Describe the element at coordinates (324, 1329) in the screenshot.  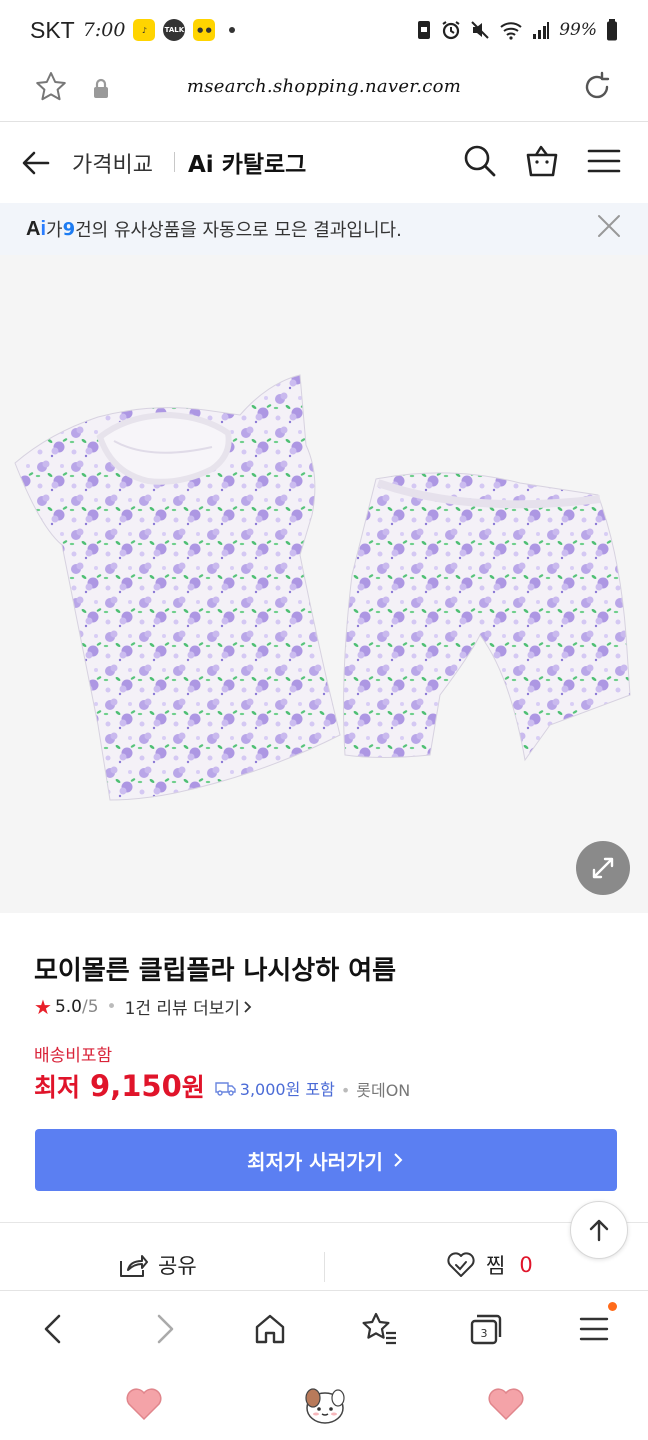
I see `browser-toolbar: 3` at that location.